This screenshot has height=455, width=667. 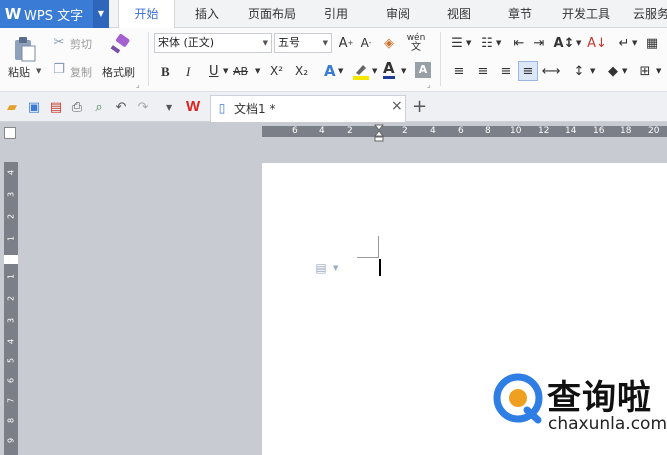 I want to click on clipboard-launcher-icon: ⌟, so click(x=138, y=84).